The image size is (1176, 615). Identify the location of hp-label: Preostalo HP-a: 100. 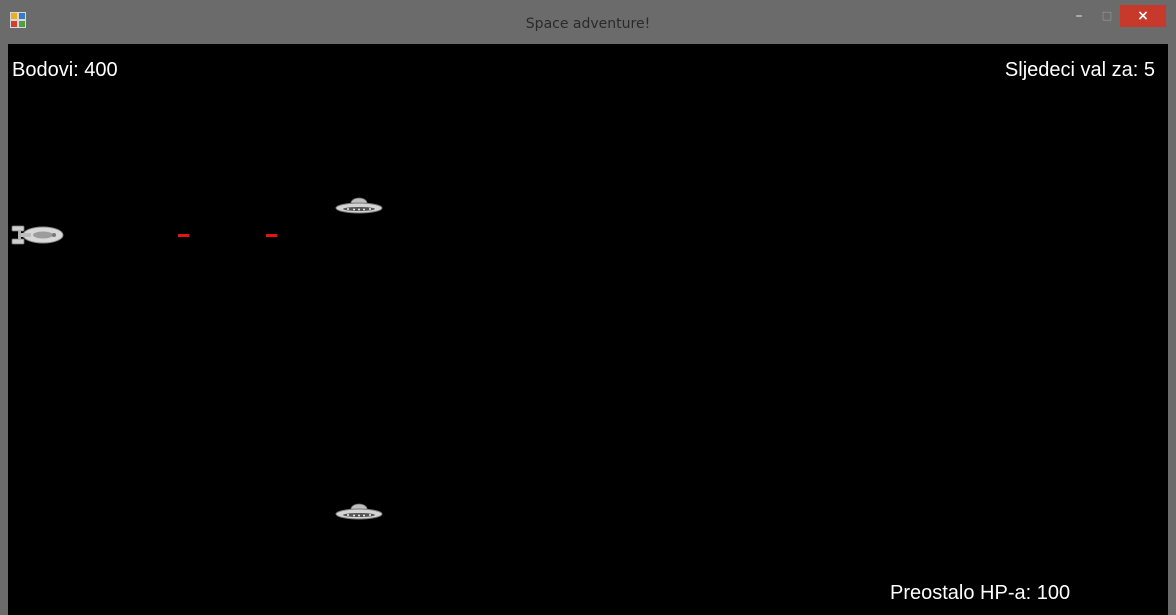
(980, 593).